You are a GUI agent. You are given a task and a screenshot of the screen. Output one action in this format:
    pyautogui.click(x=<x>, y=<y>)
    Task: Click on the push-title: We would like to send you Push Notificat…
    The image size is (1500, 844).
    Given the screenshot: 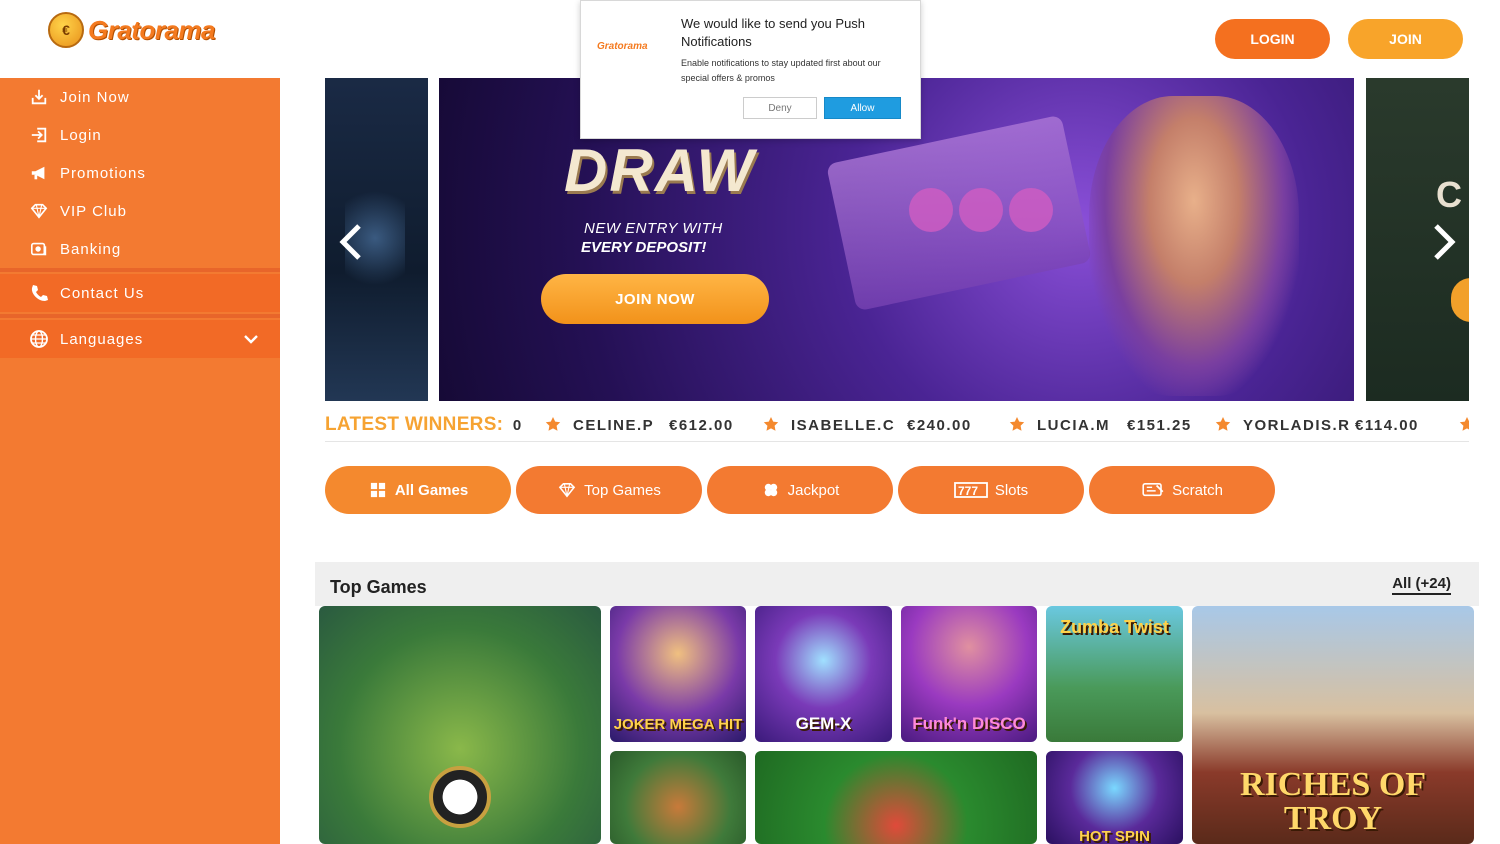 What is the action you would take?
    pyautogui.click(x=773, y=32)
    